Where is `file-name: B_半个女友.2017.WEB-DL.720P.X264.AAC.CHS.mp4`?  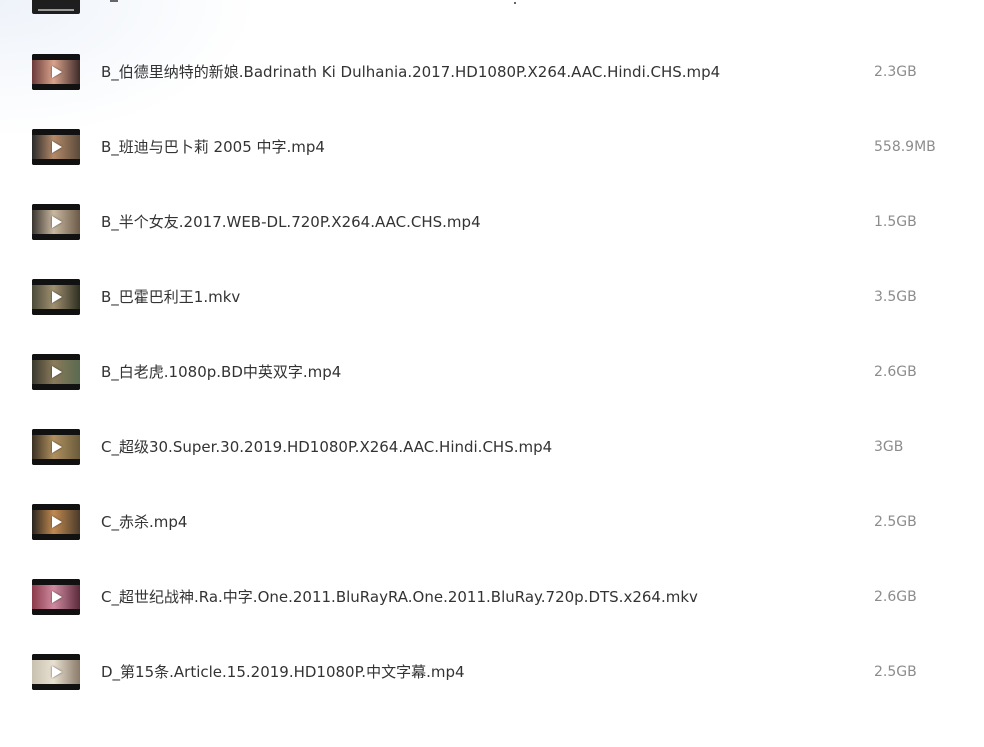 file-name: B_半个女友.2017.WEB-DL.720P.X264.AAC.CHS.mp4 is located at coordinates (291, 222).